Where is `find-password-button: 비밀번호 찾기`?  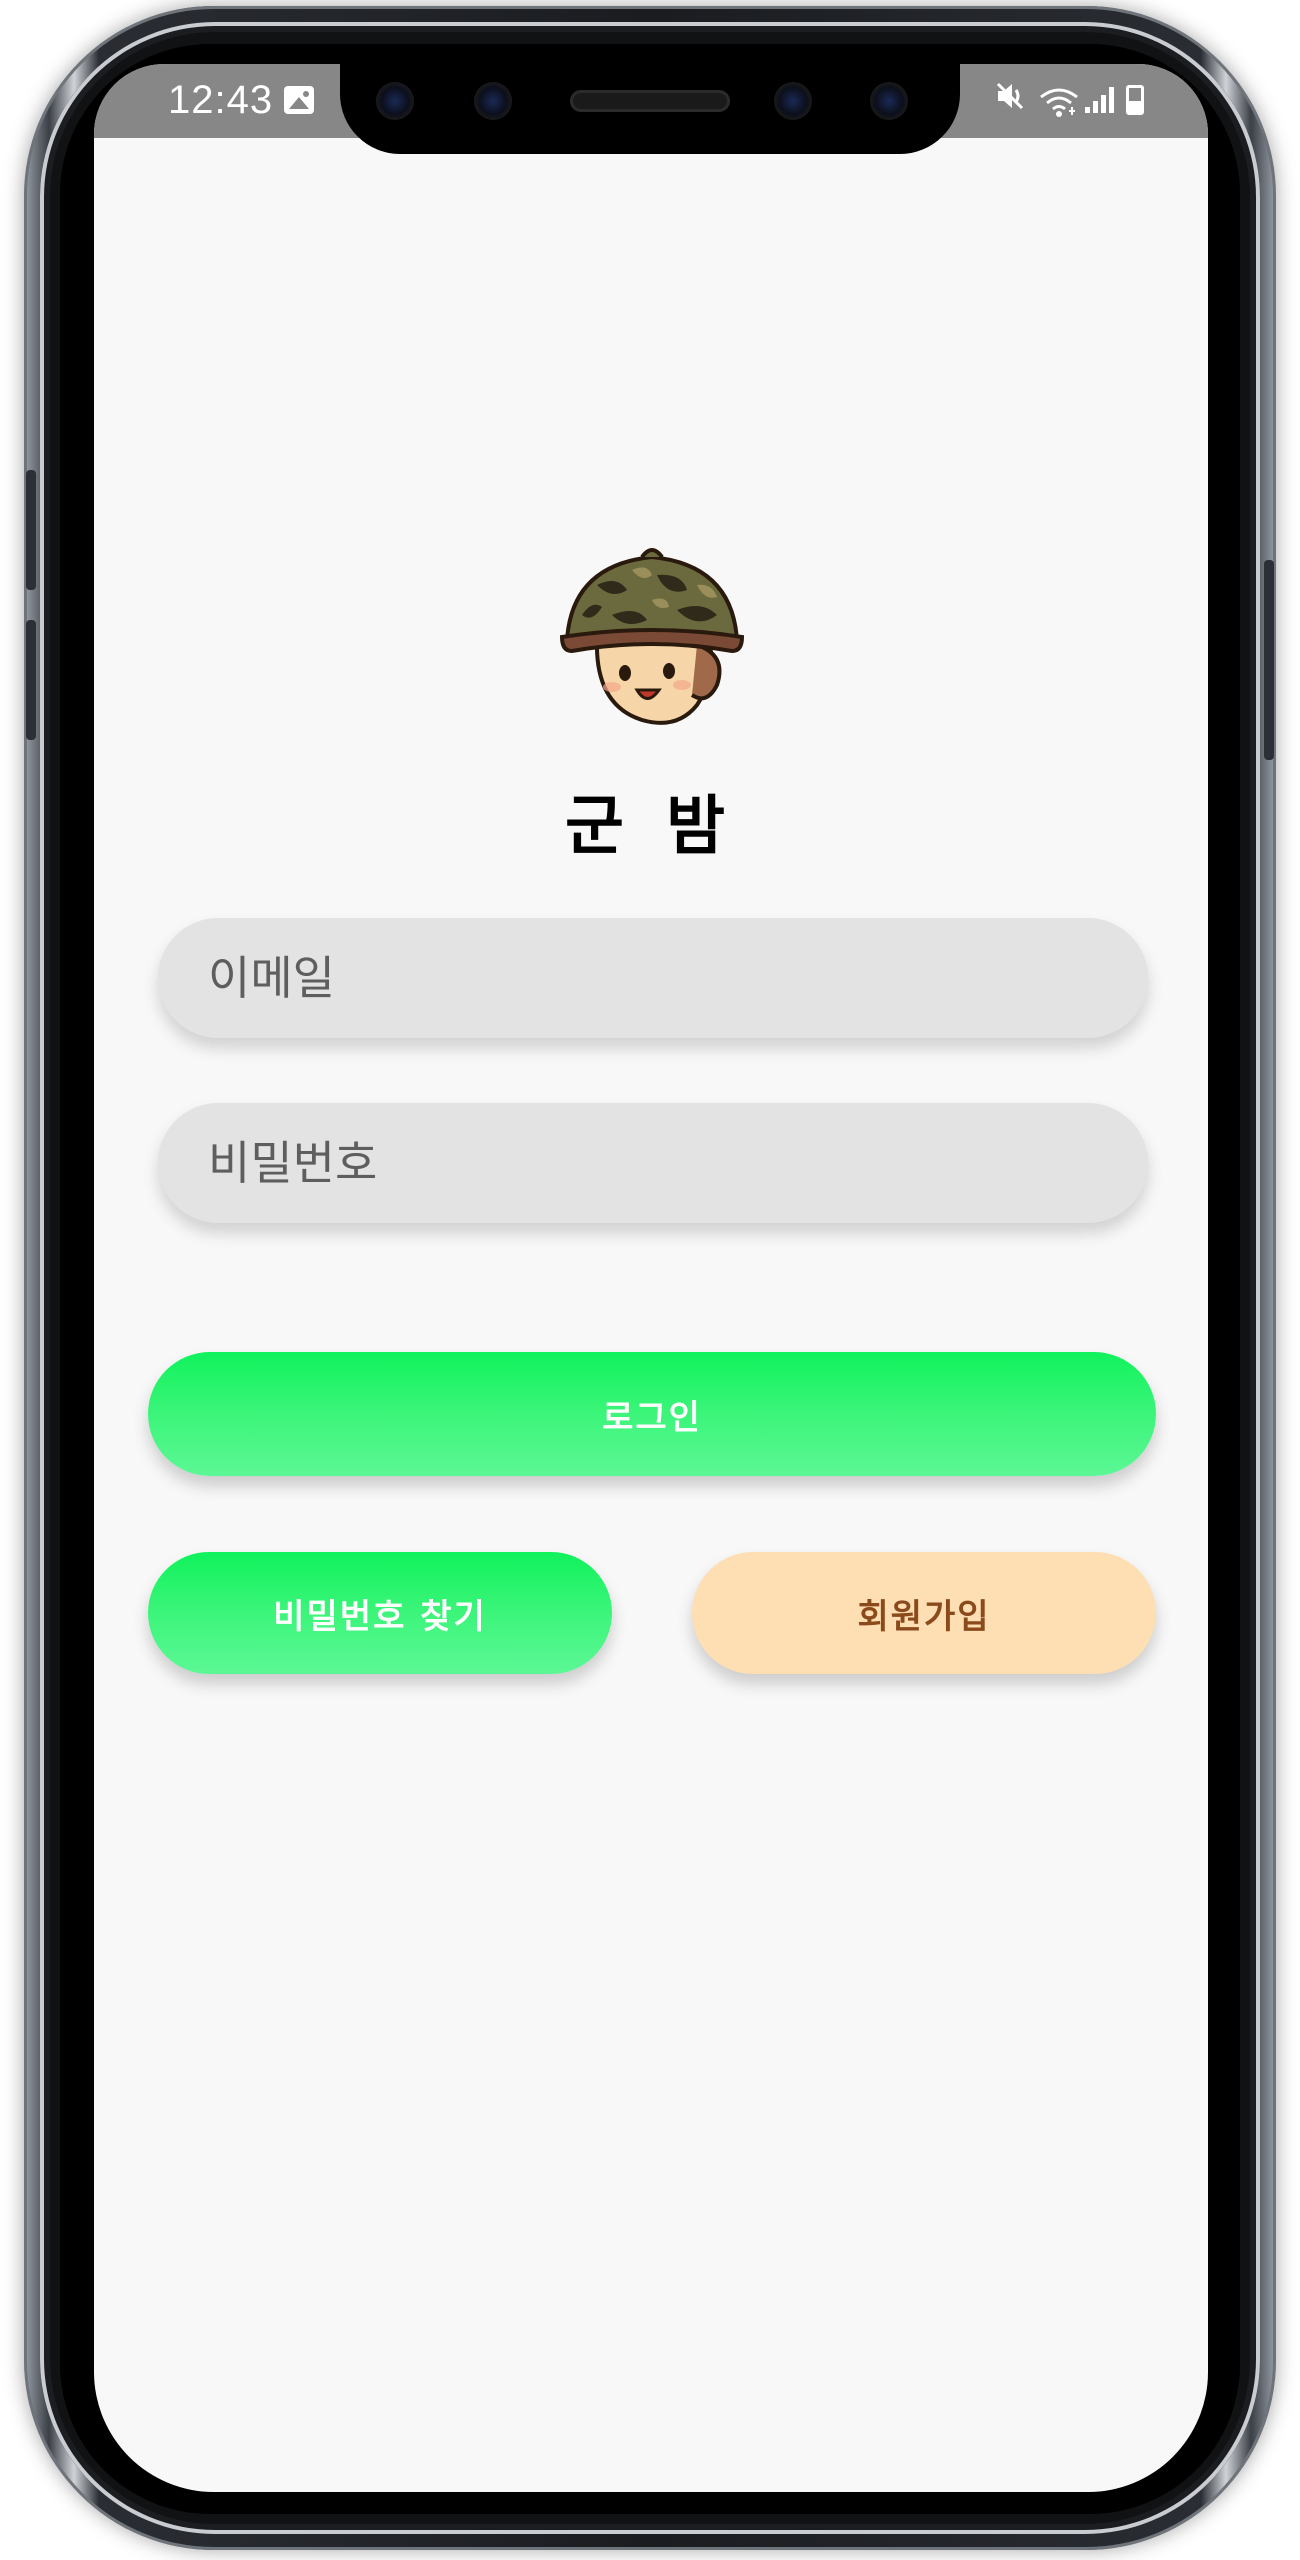
find-password-button: 비밀번호 찾기 is located at coordinates (380, 1613).